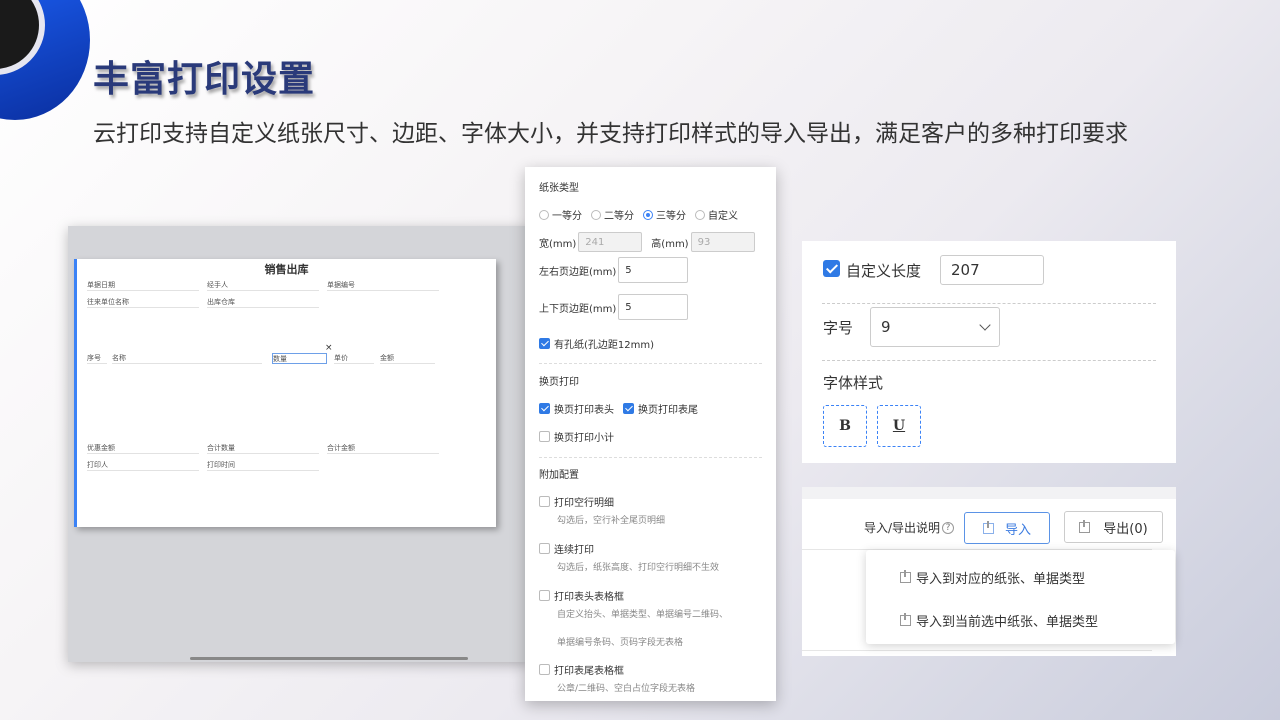  Describe the element at coordinates (97, 358) in the screenshot. I see `col-index: 序号` at that location.